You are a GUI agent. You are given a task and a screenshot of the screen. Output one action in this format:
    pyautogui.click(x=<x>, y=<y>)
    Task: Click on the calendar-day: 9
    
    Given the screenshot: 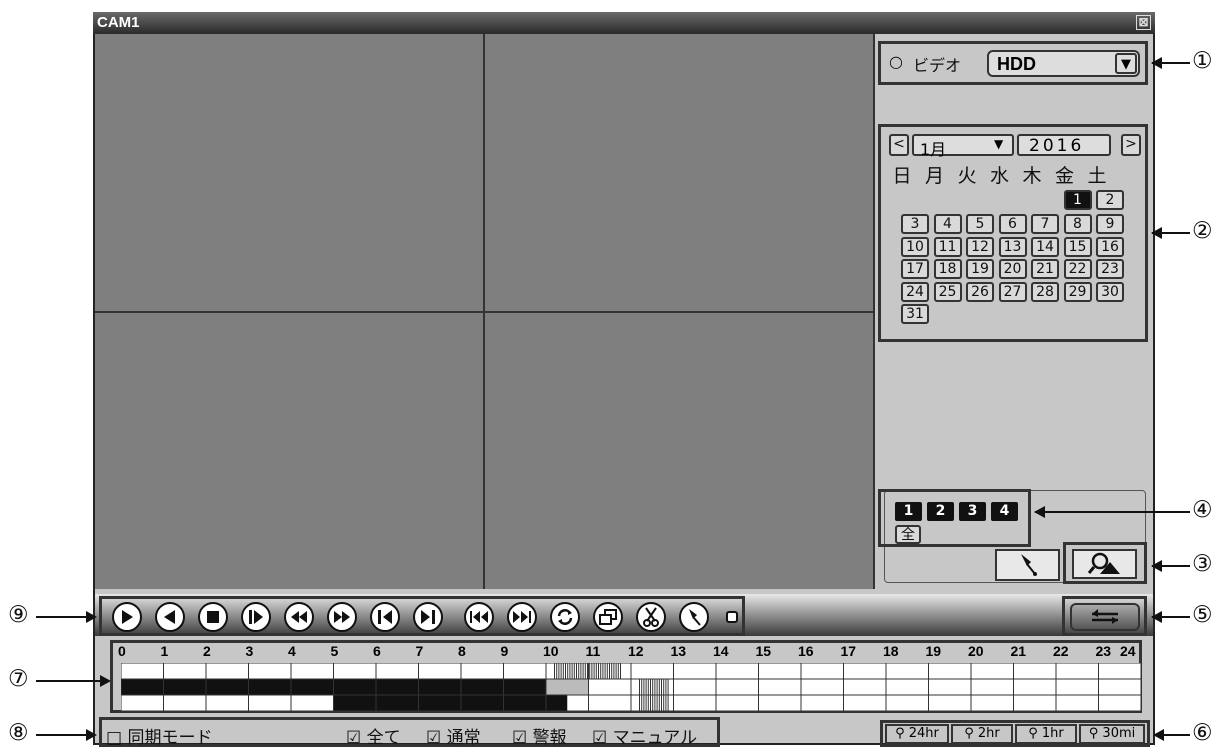 What is the action you would take?
    pyautogui.click(x=1110, y=224)
    